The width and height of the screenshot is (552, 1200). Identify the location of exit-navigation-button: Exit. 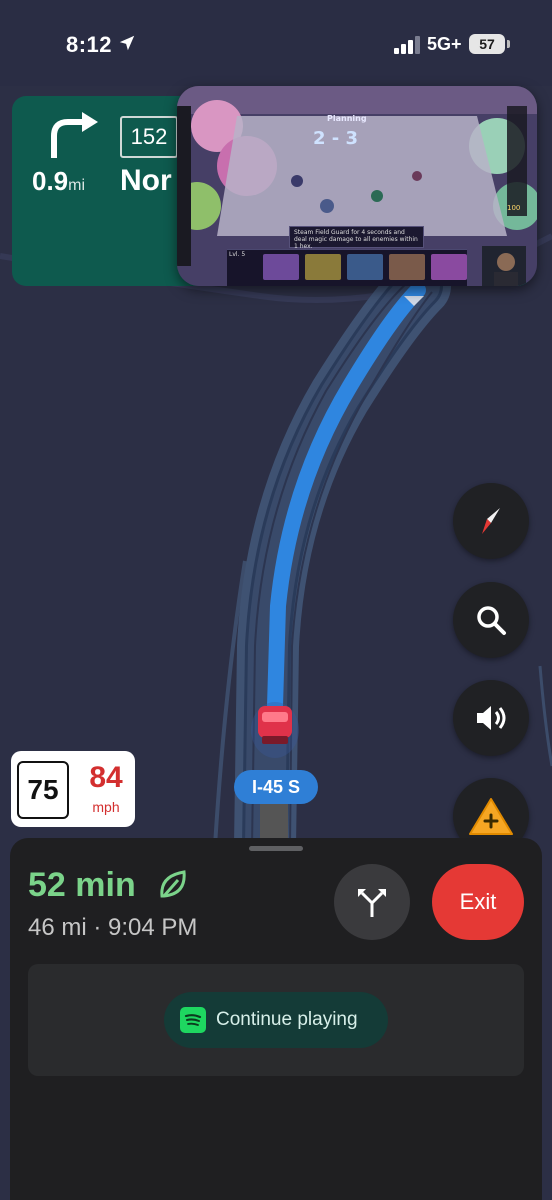
(478, 902).